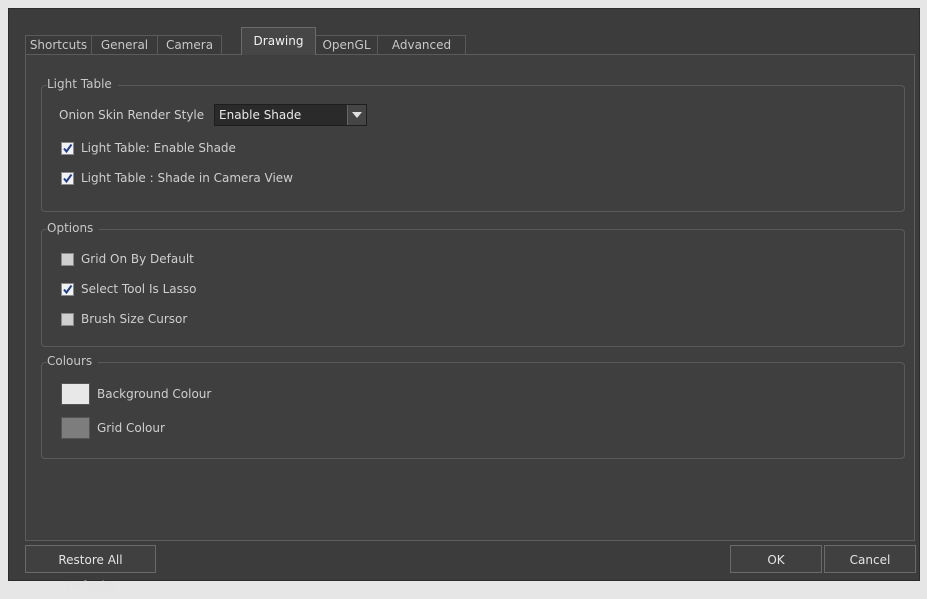 This screenshot has height=599, width=927. Describe the element at coordinates (75, 394) in the screenshot. I see `background-colour-swatch` at that location.